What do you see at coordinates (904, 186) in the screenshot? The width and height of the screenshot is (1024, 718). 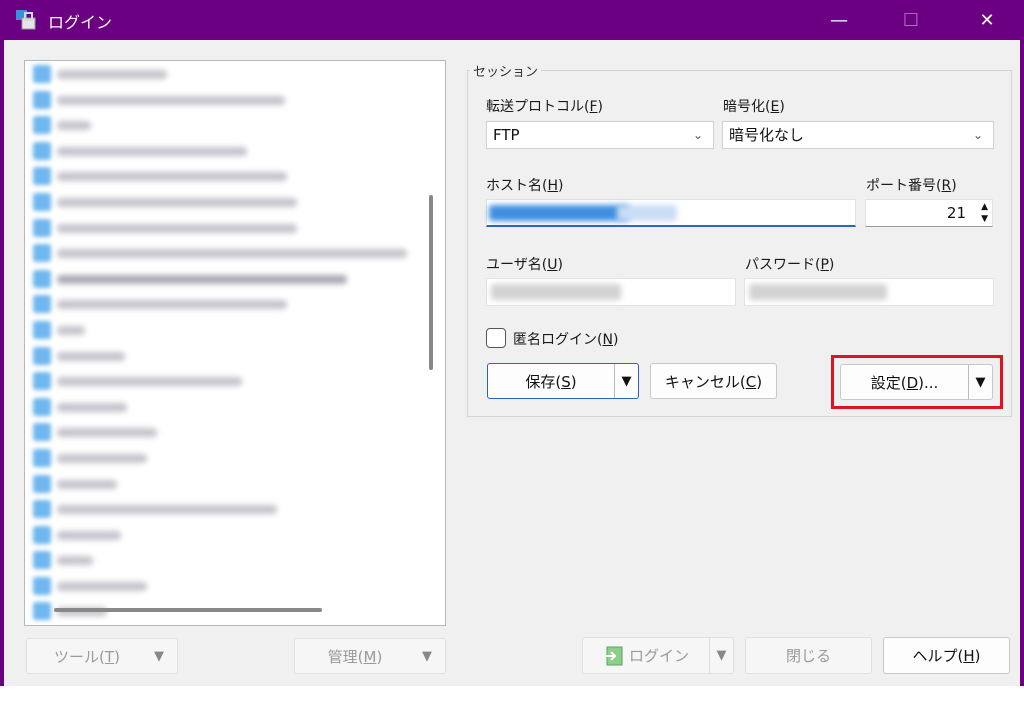 I see `port-label-text: ポート番号(` at bounding box center [904, 186].